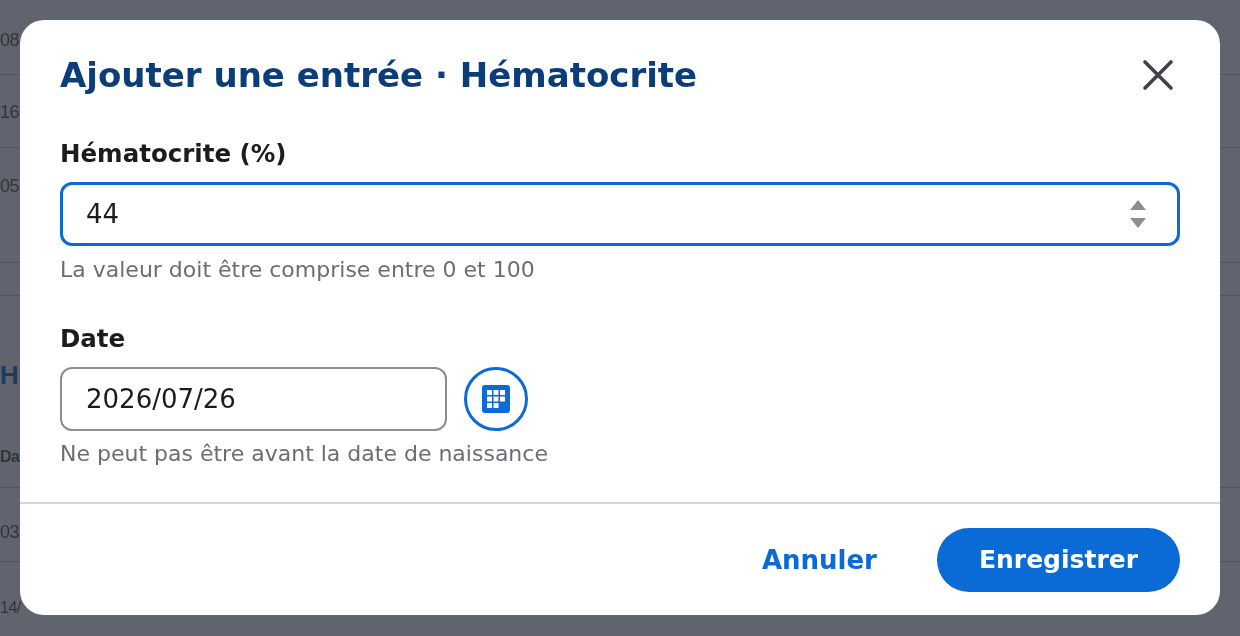 This screenshot has height=636, width=1240. Describe the element at coordinates (819, 560) in the screenshot. I see `cancel-button: Annuler` at that location.